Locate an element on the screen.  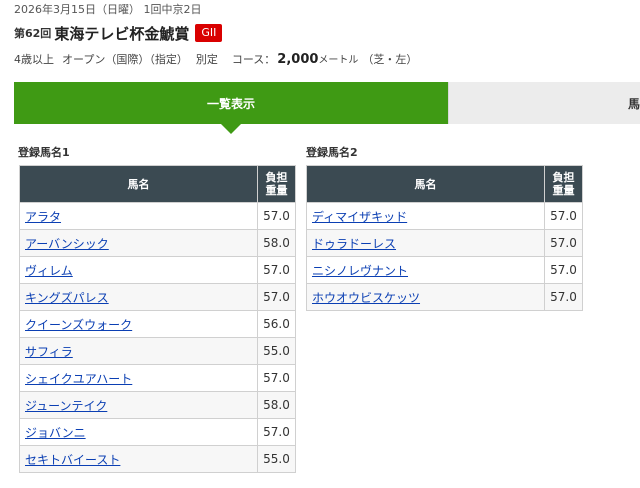
horse-name-cell: ドゥラドーレス is located at coordinates (425, 243).